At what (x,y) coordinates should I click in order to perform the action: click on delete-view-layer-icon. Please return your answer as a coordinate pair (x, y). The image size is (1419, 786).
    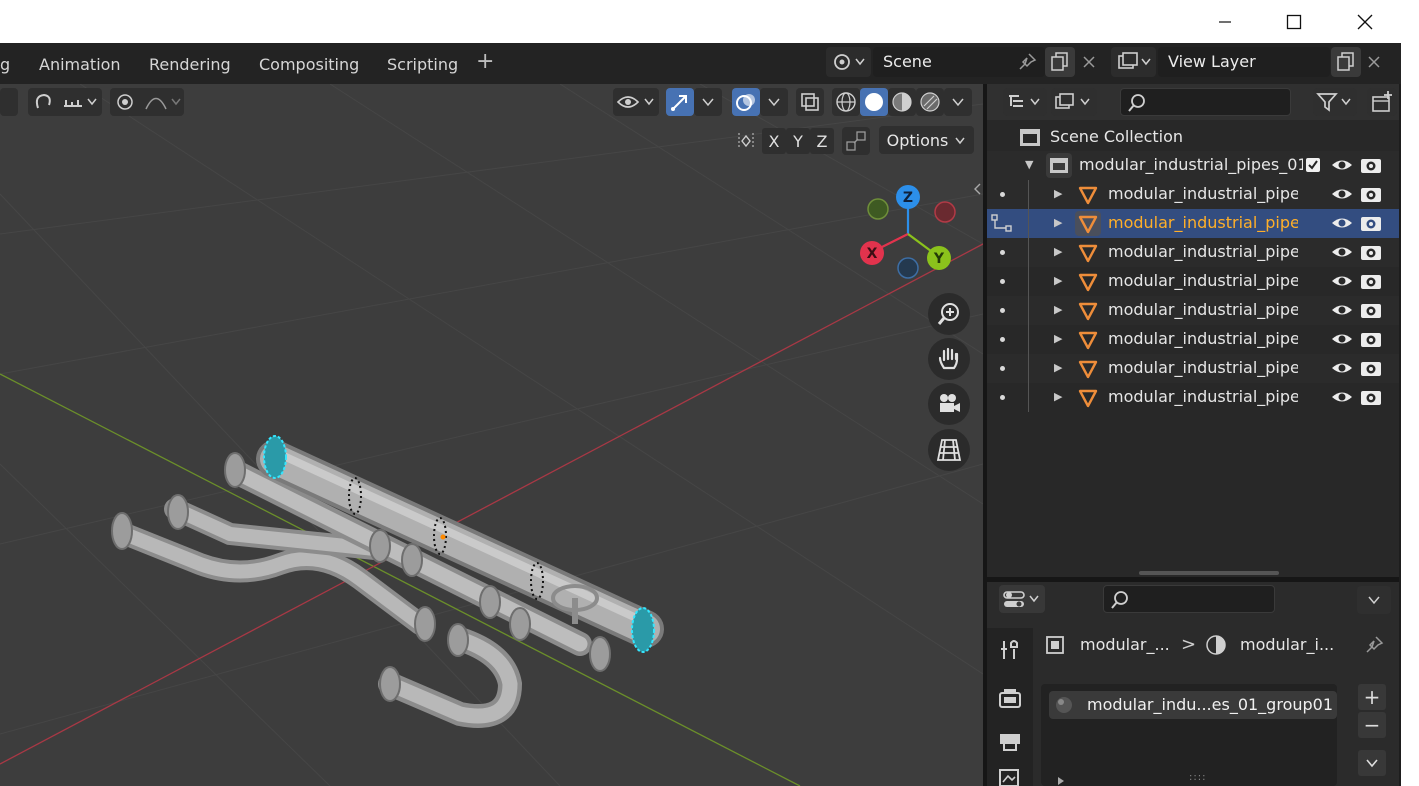
    Looking at the image, I should click on (1374, 62).